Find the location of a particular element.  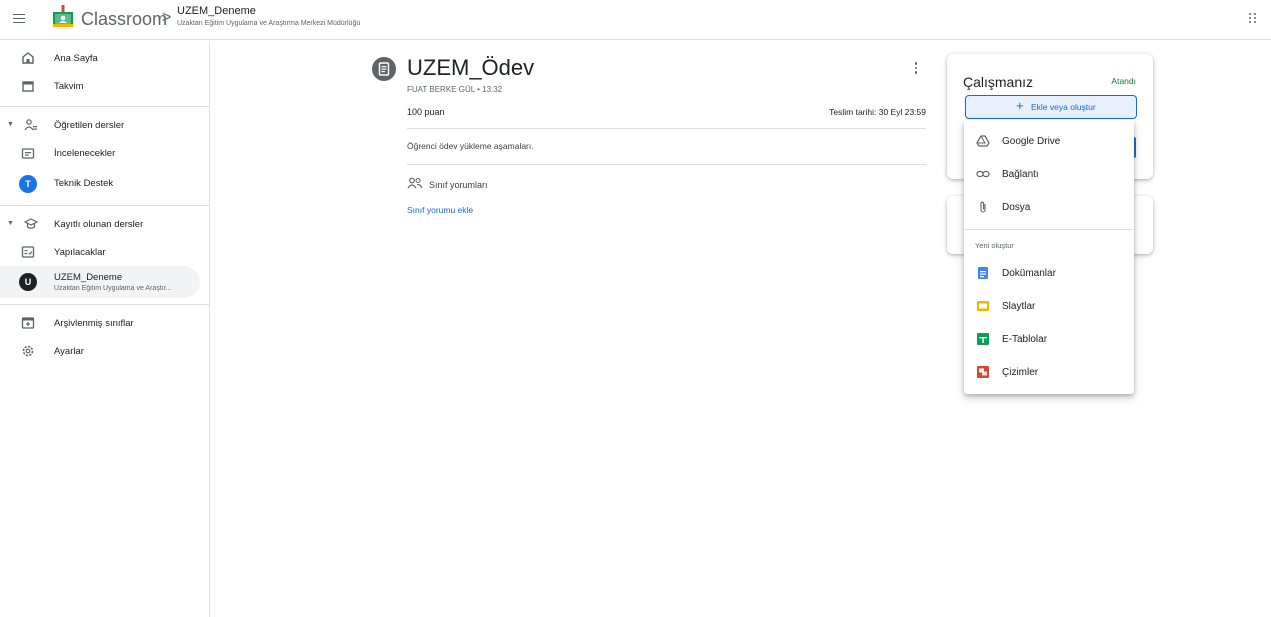

main-menu-icon is located at coordinates (20, 18).